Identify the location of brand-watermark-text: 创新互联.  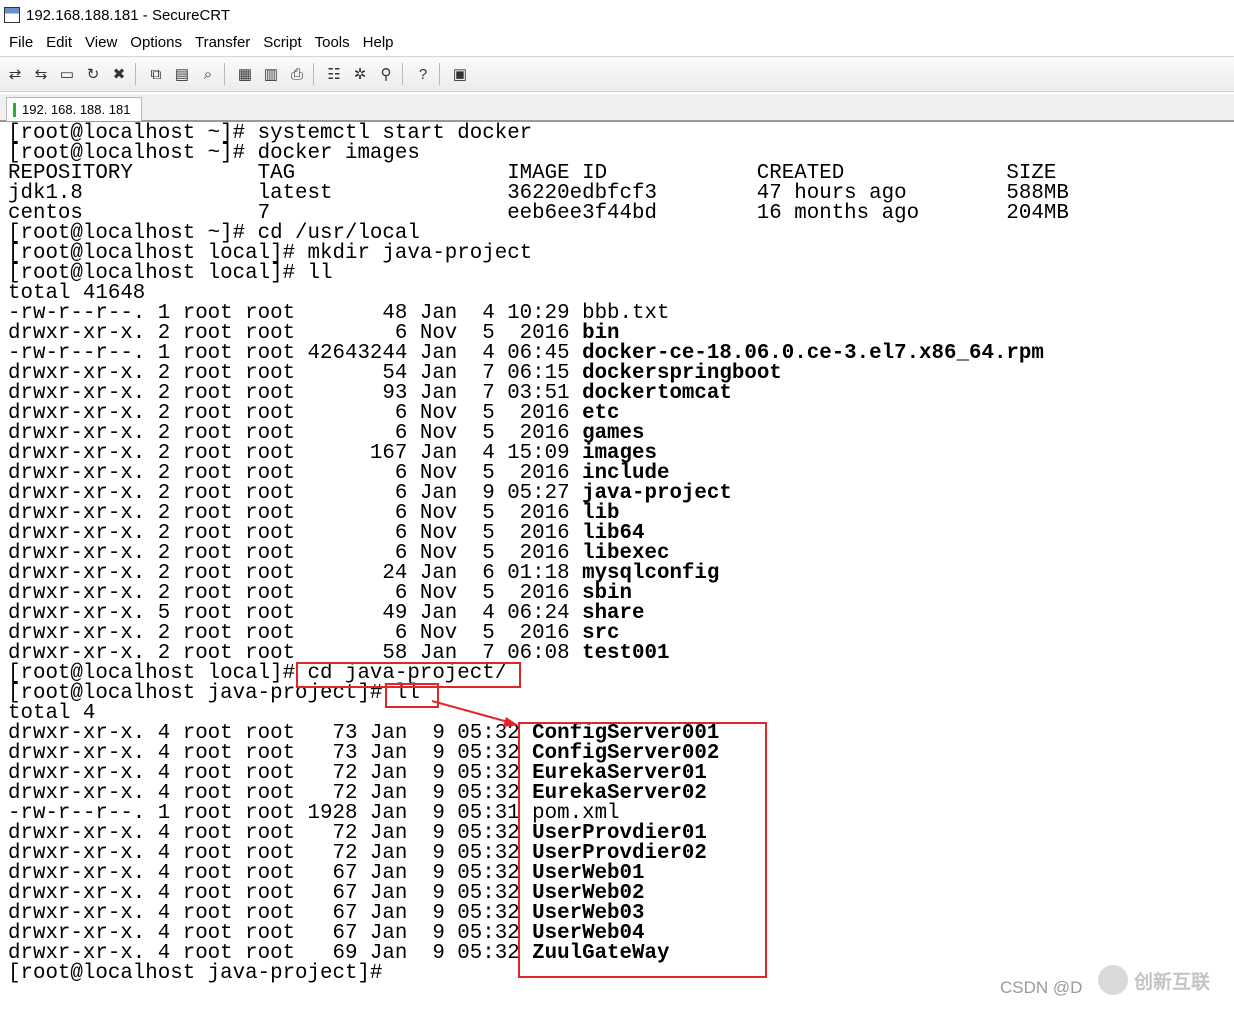
(1172, 981).